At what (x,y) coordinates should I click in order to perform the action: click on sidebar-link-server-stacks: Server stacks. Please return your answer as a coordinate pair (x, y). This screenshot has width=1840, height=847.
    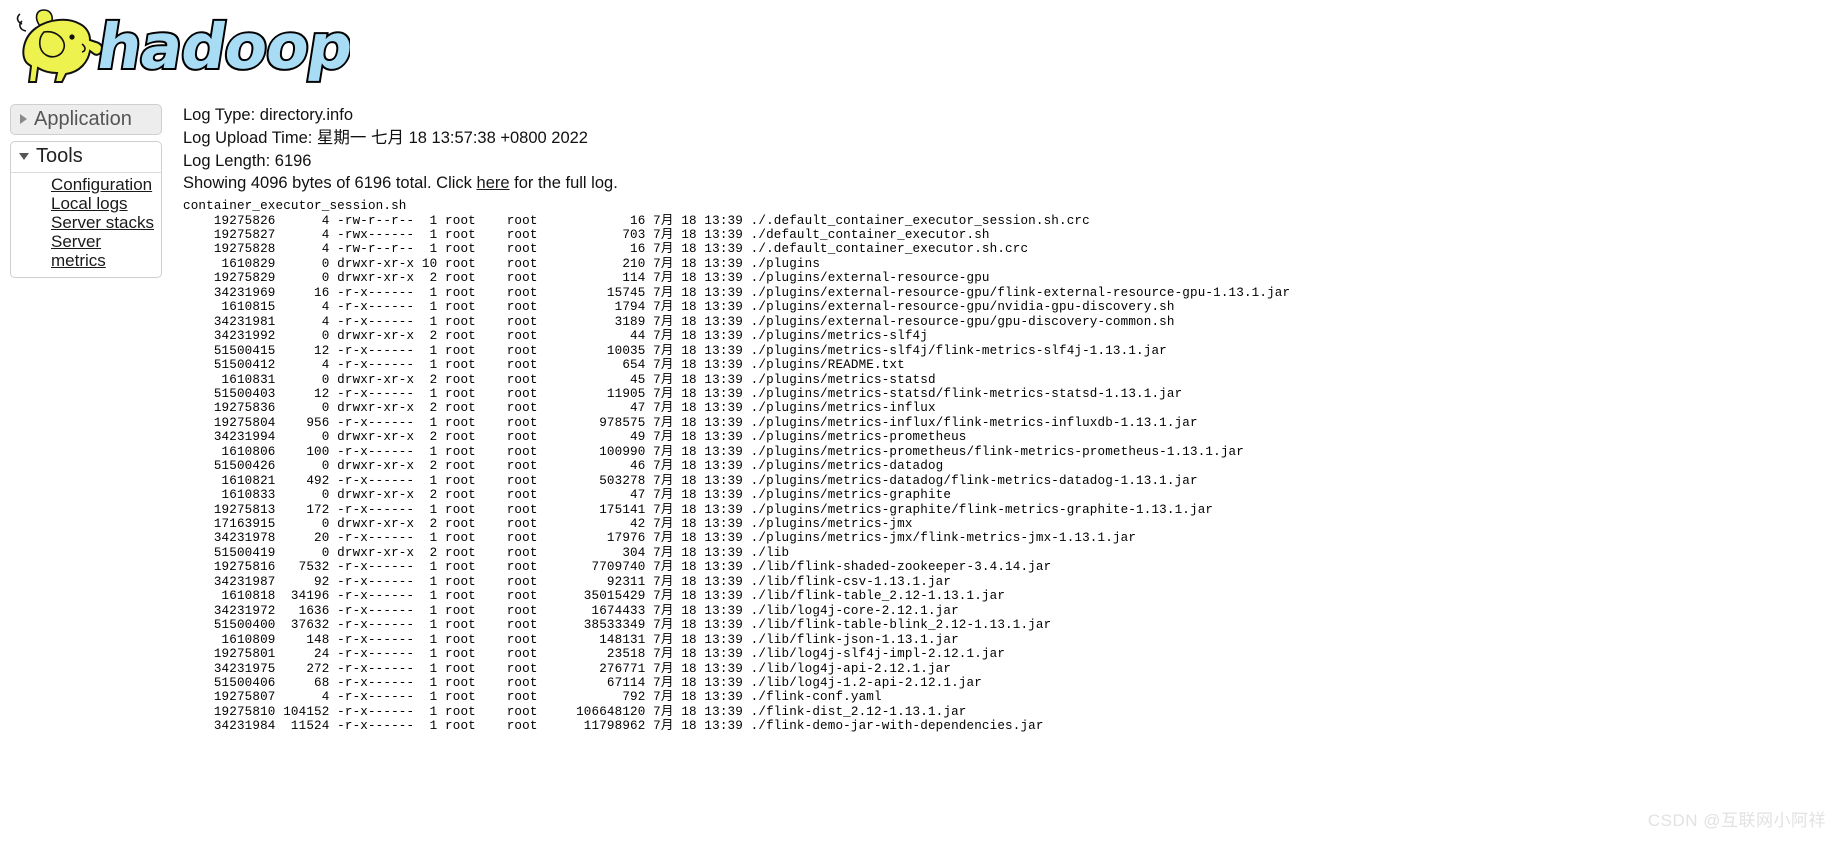
    Looking at the image, I should click on (102, 222).